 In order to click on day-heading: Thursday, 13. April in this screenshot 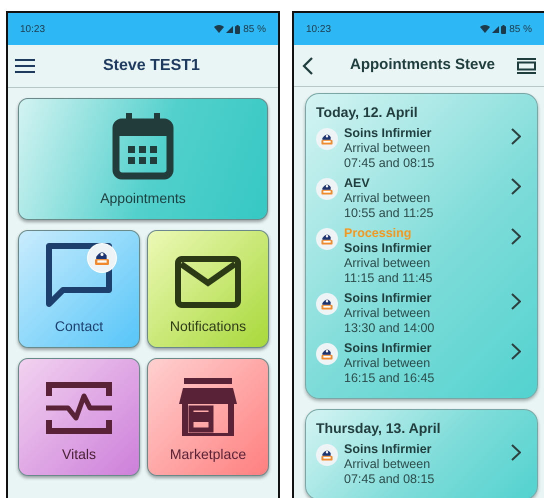, I will do `click(379, 428)`.